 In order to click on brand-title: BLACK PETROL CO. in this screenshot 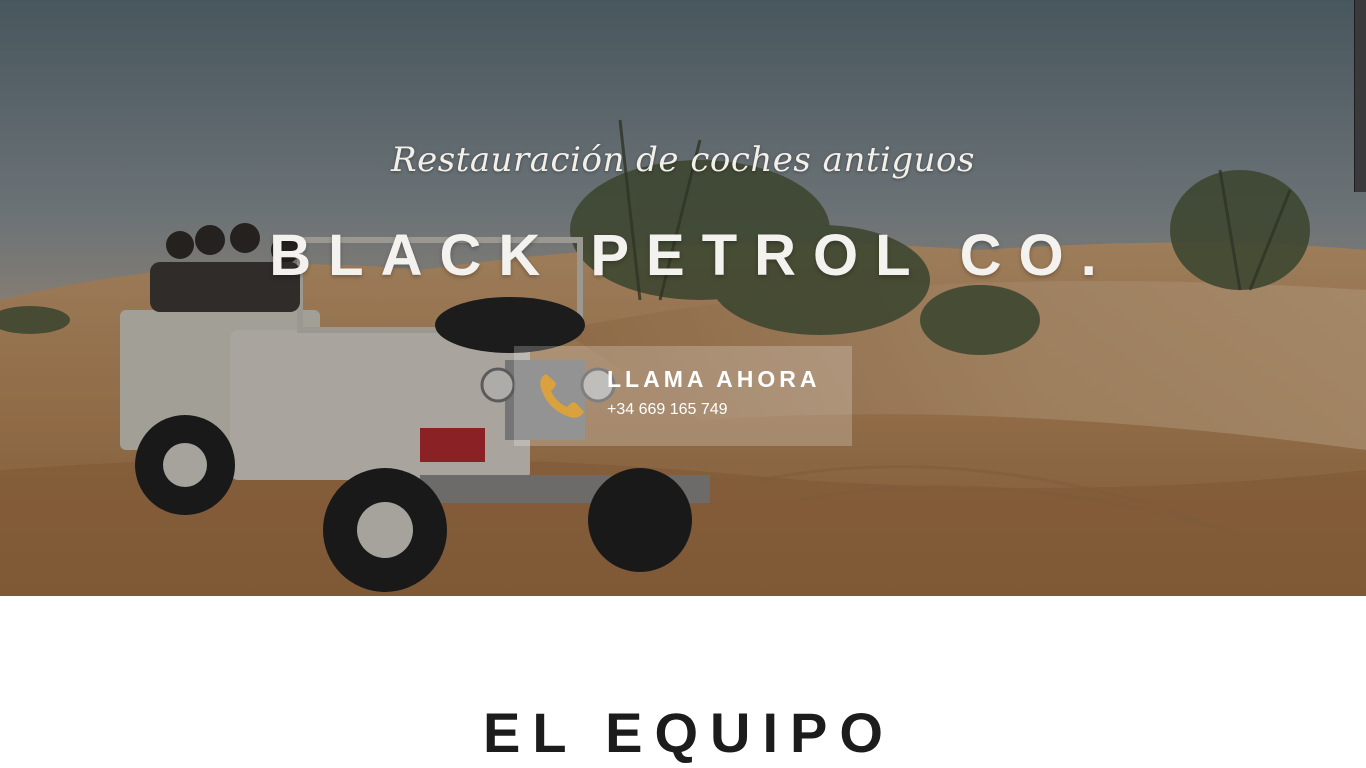, I will do `click(691, 255)`.